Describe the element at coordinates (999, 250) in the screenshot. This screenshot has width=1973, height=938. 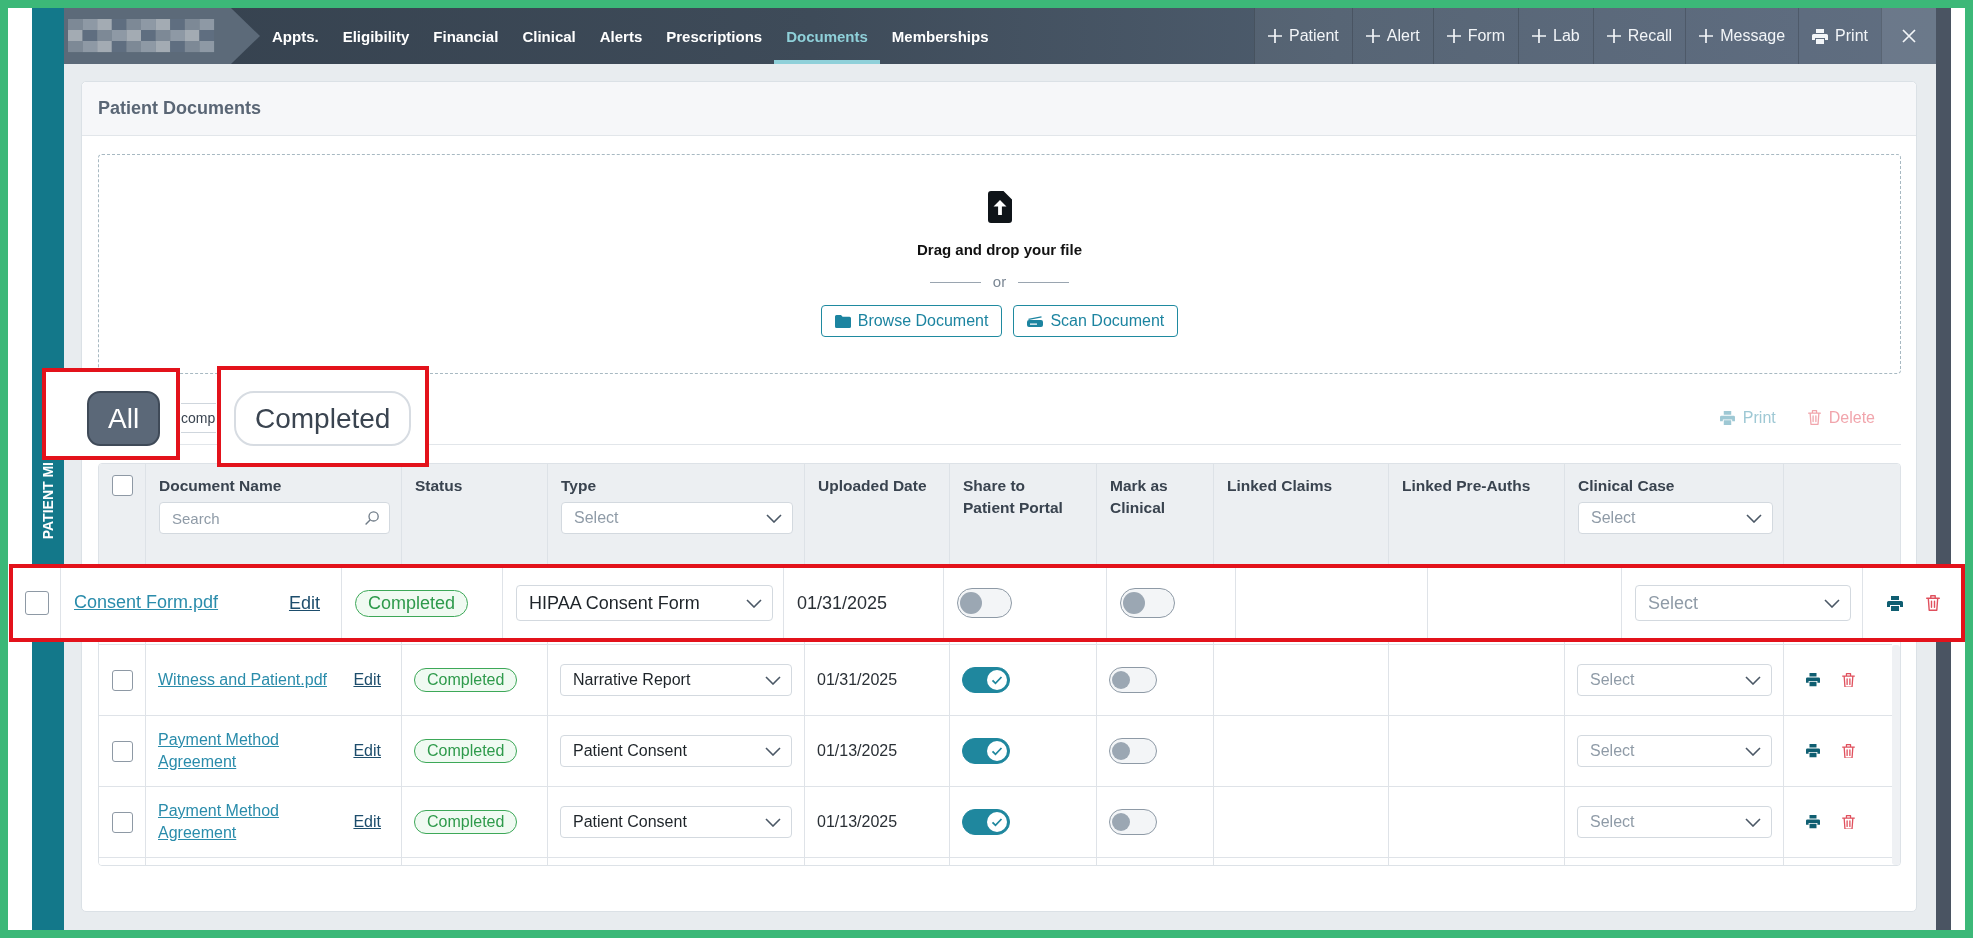
I see `drop-prompt: Drag and drop your file` at that location.